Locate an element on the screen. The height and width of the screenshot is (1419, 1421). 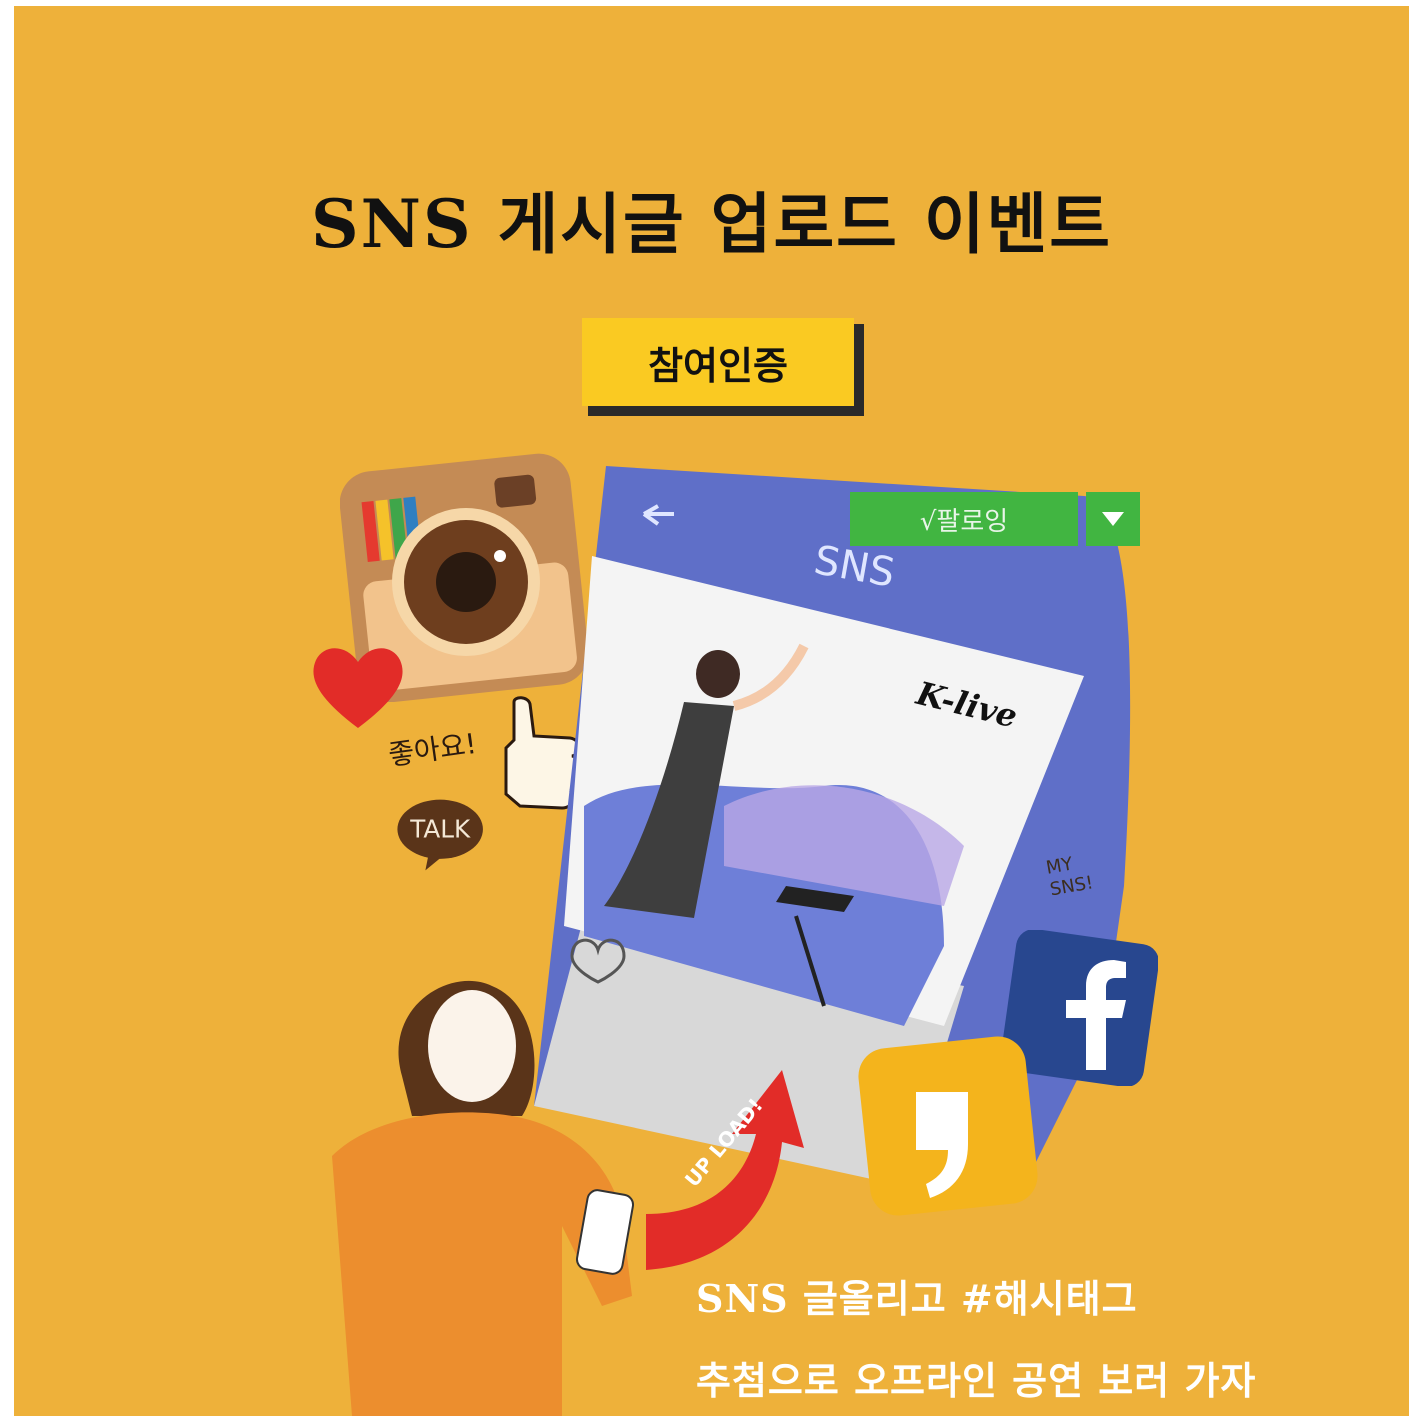
follow-dropdown-button is located at coordinates (1113, 519).